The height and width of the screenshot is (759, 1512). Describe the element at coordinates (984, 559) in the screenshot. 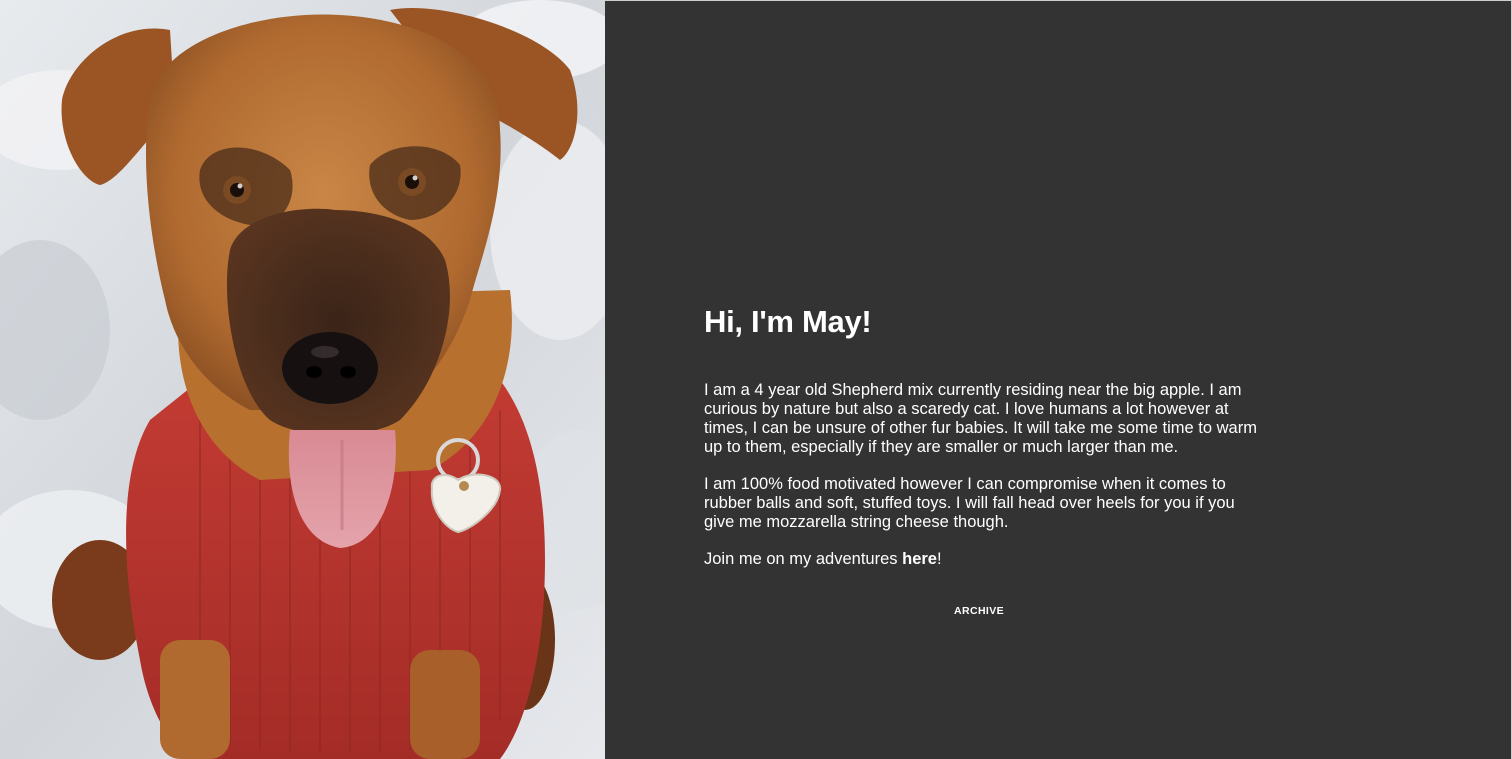

I see `adventures-paragraph: Join me on my adventures here!` at that location.